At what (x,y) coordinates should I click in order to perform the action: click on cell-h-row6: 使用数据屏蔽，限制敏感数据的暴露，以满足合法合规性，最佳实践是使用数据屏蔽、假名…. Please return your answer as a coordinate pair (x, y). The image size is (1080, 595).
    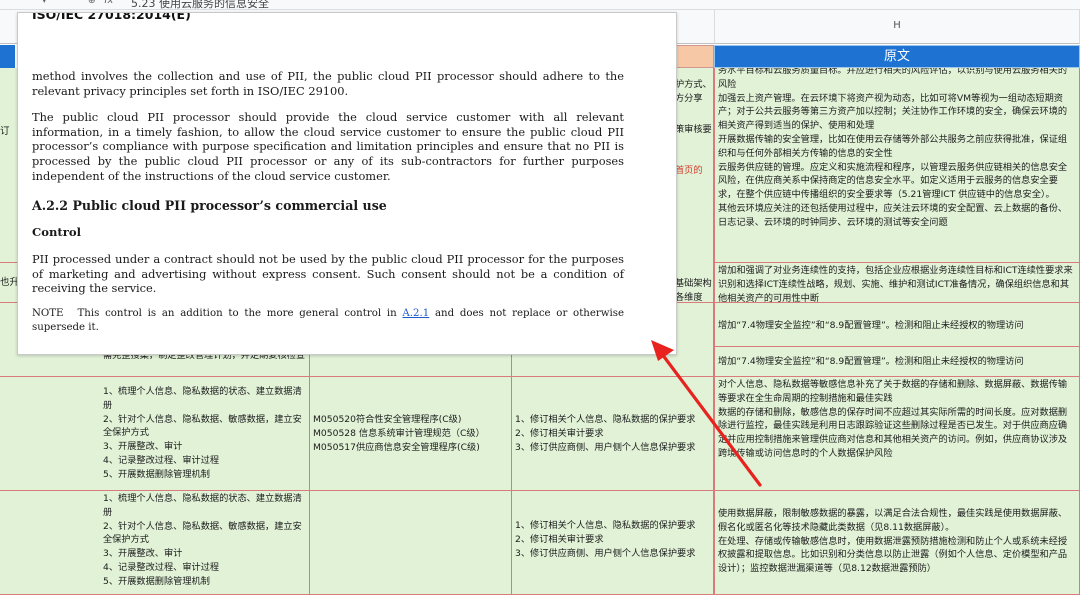
    Looking at the image, I should click on (897, 543).